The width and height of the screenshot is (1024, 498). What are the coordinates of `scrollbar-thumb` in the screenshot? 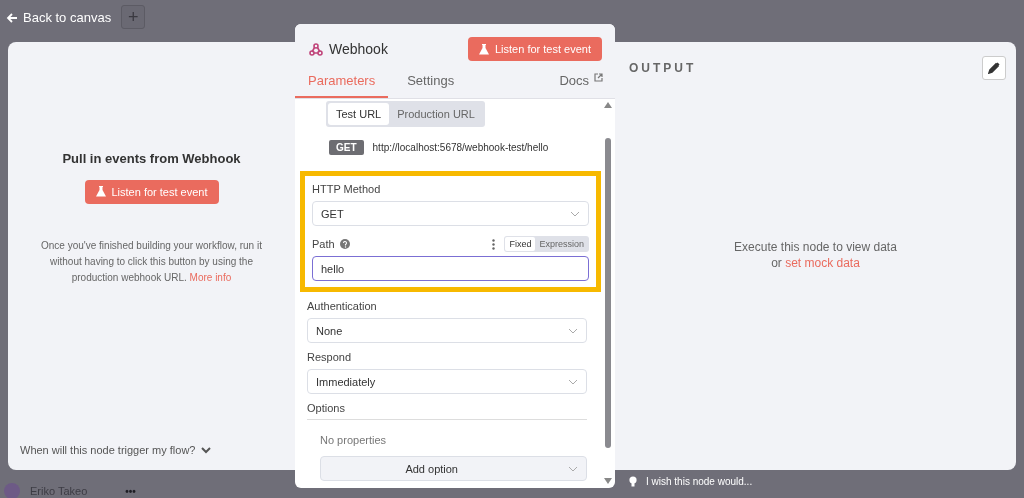 It's located at (608, 293).